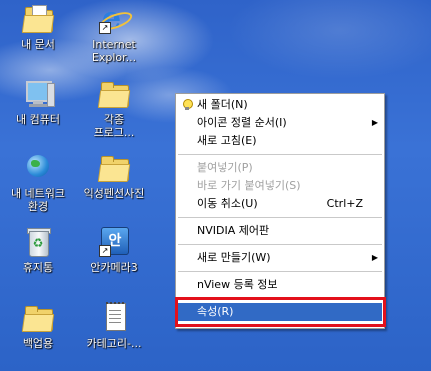 The width and height of the screenshot is (431, 371). I want to click on menu-item-arrange-icons: 아이콘 정렬 순서(I) ▶, so click(280, 123).